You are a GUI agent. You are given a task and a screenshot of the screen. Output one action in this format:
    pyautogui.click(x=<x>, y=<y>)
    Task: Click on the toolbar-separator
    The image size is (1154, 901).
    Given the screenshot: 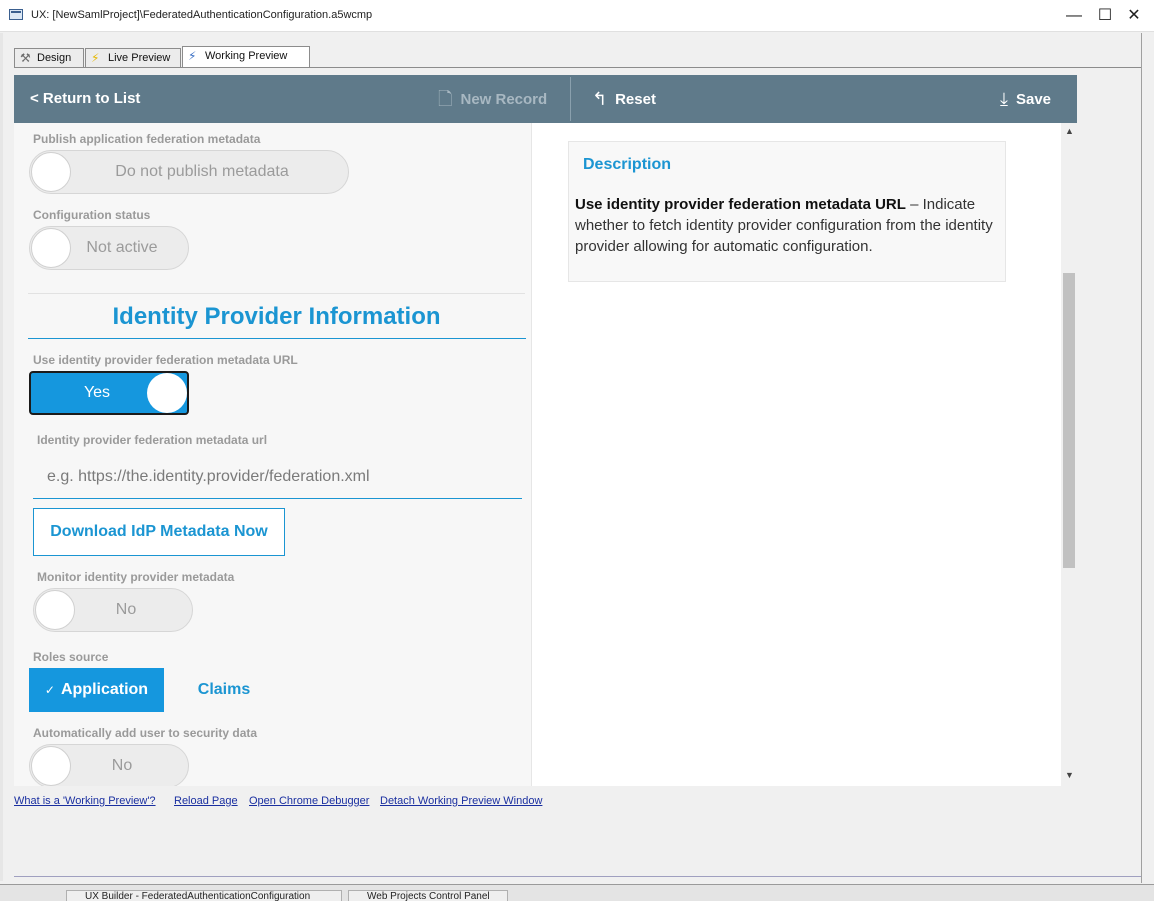 What is the action you would take?
    pyautogui.click(x=570, y=99)
    